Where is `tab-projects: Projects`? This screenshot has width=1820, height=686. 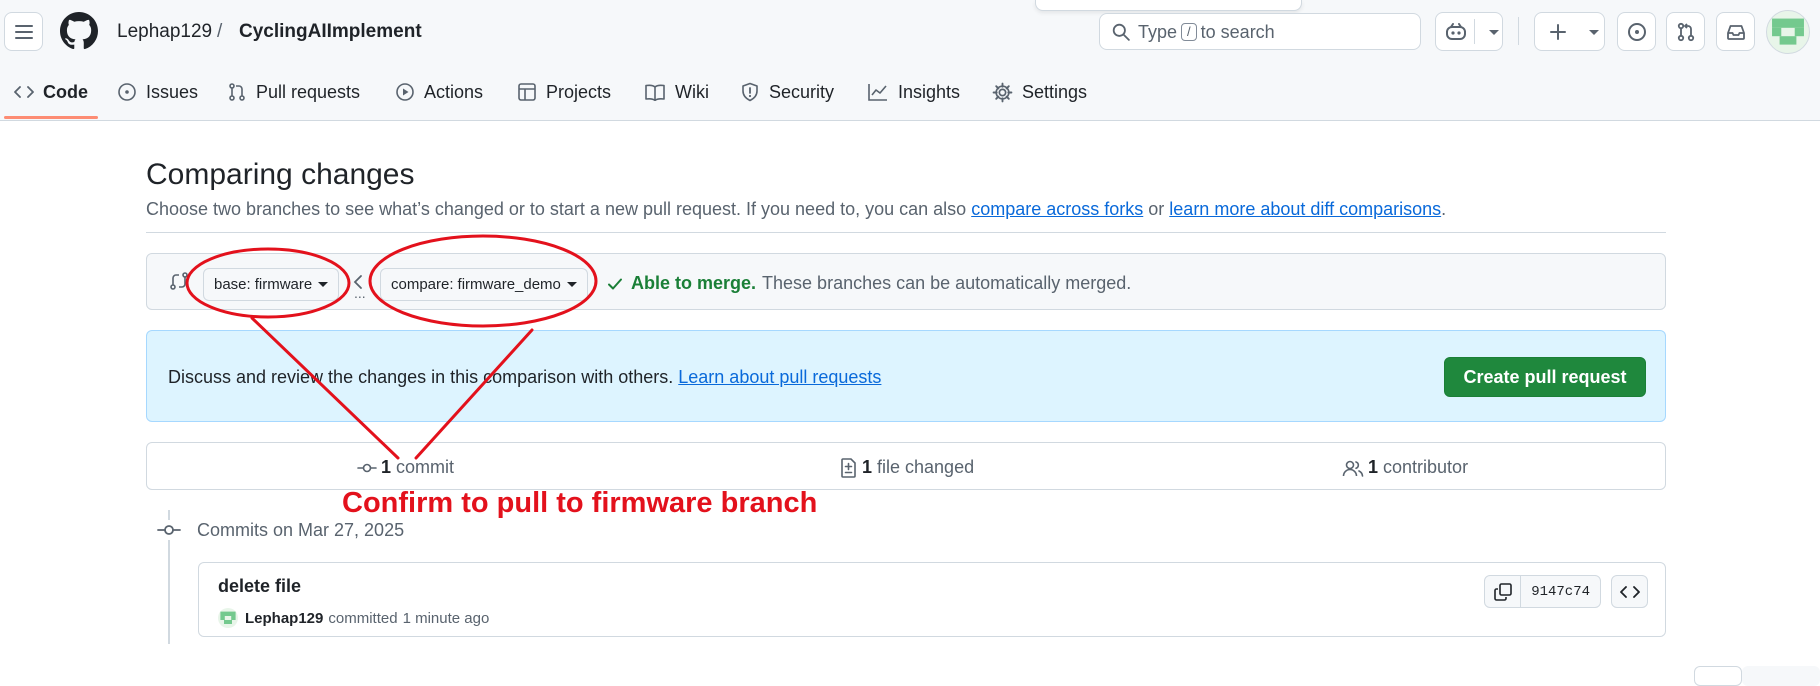 tab-projects: Projects is located at coordinates (564, 92).